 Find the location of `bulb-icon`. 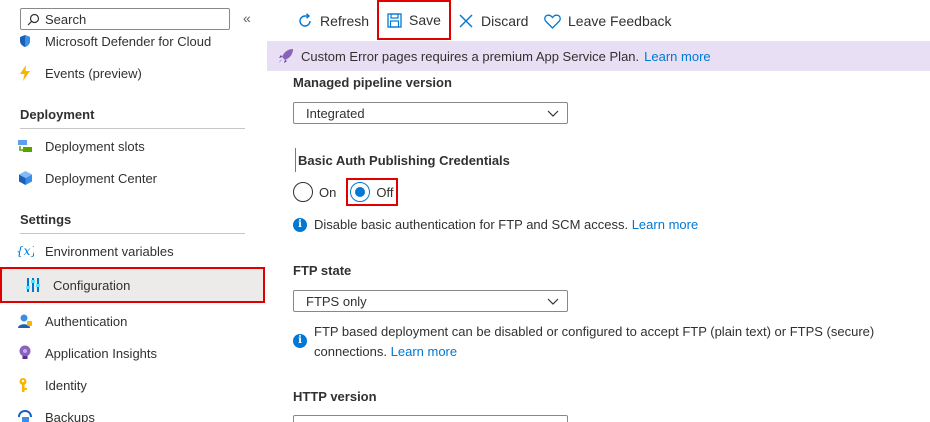

bulb-icon is located at coordinates (25, 353).